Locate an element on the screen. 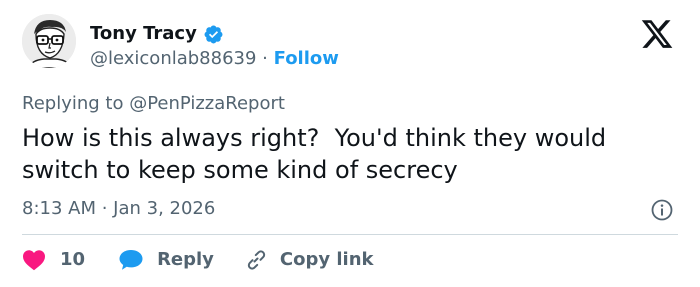 The height and width of the screenshot is (287, 700). author-name-row: Tony Tracy is located at coordinates (157, 34).